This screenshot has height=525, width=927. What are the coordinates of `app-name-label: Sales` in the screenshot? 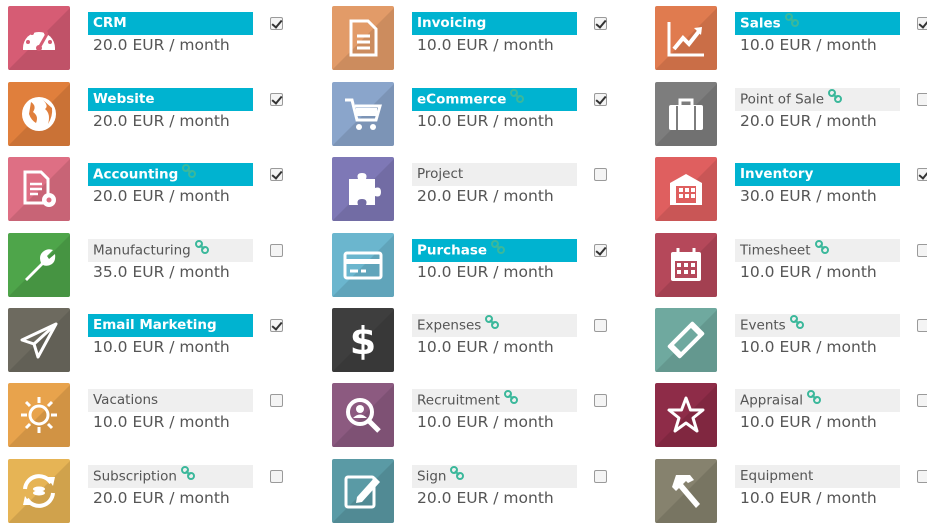 It's located at (760, 23).